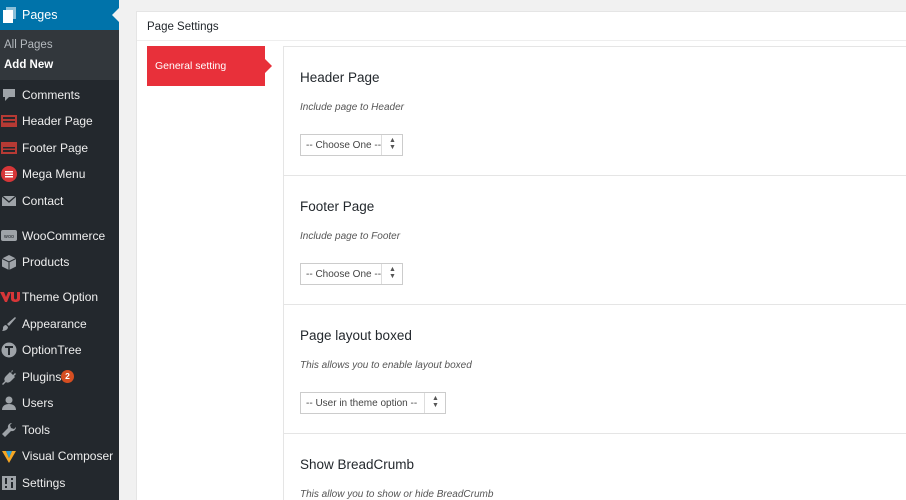  Describe the element at coordinates (9, 430) in the screenshot. I see `wrench-icon` at that location.